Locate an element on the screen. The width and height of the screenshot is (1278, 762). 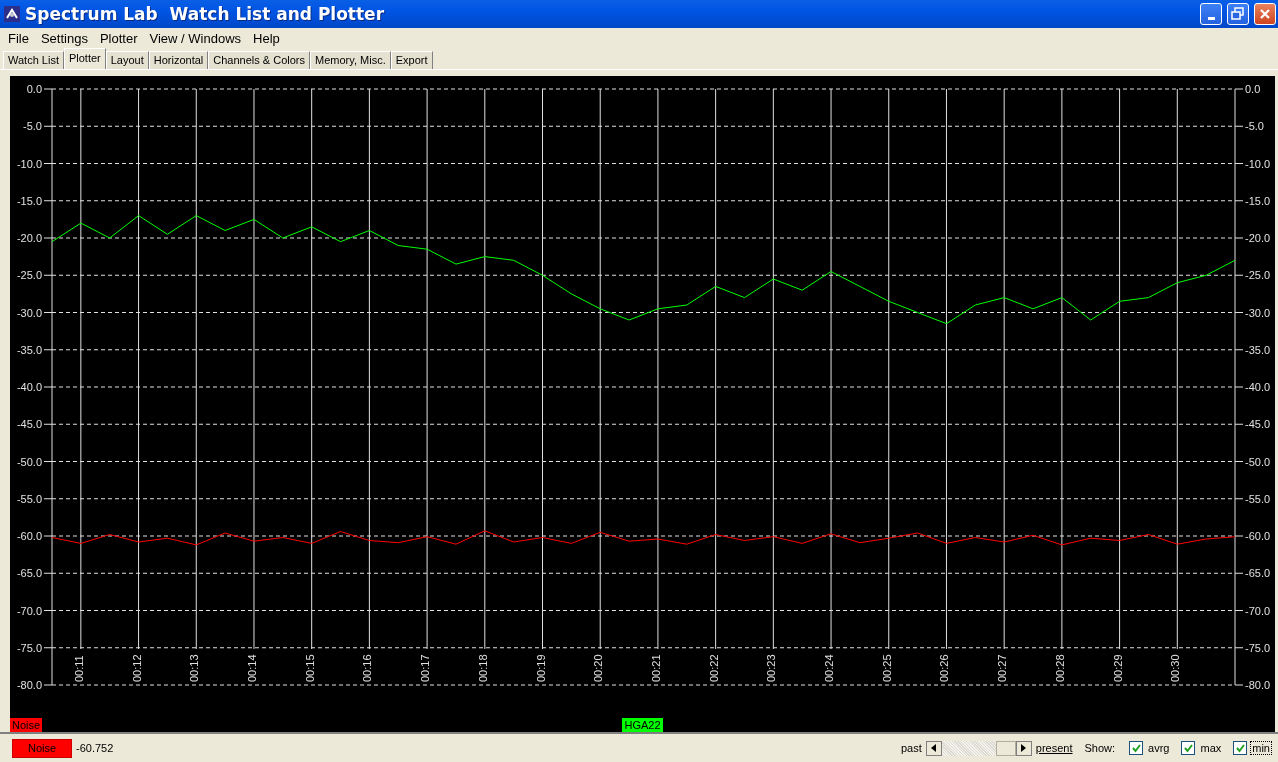
time-label: 00:22 is located at coordinates (713, 668).